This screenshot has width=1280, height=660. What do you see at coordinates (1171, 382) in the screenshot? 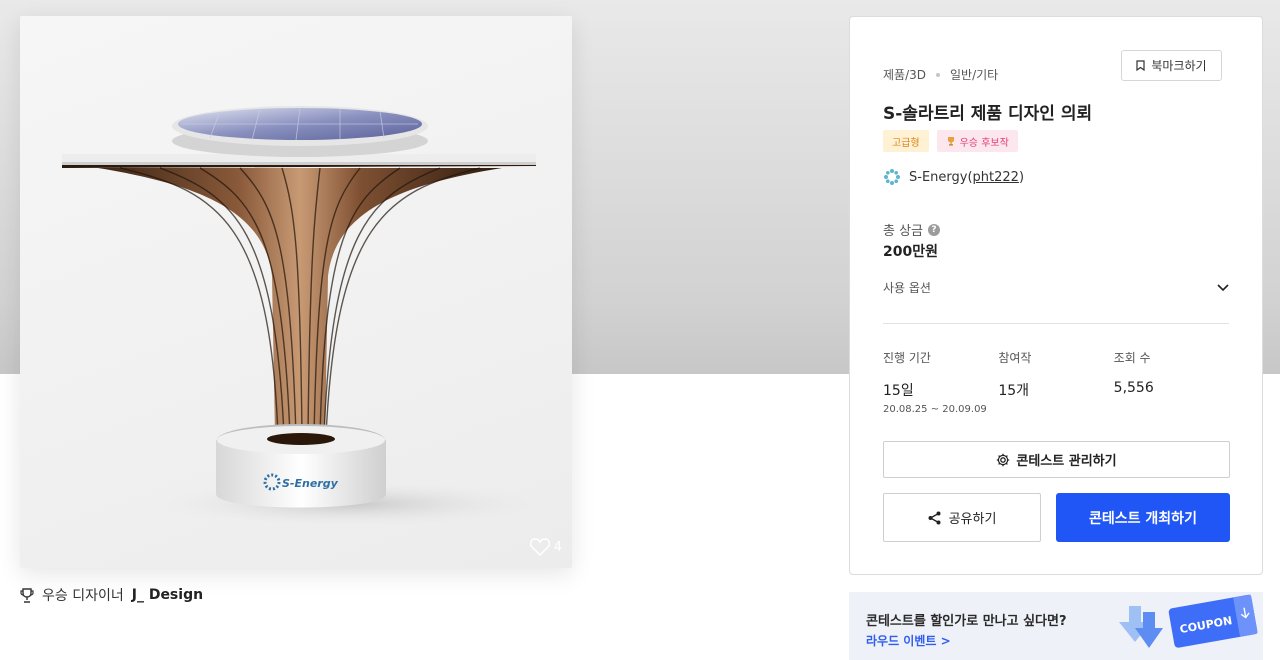
I see `stat-views: 조회 수 5,556` at bounding box center [1171, 382].